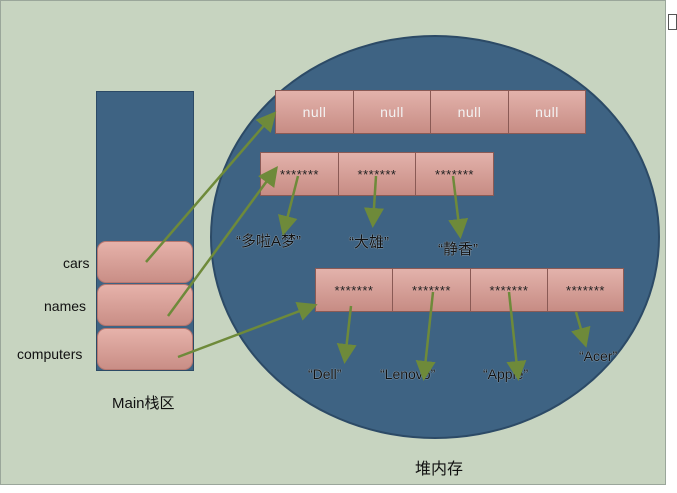  I want to click on arrow-cars-ref, so click(211, 187).